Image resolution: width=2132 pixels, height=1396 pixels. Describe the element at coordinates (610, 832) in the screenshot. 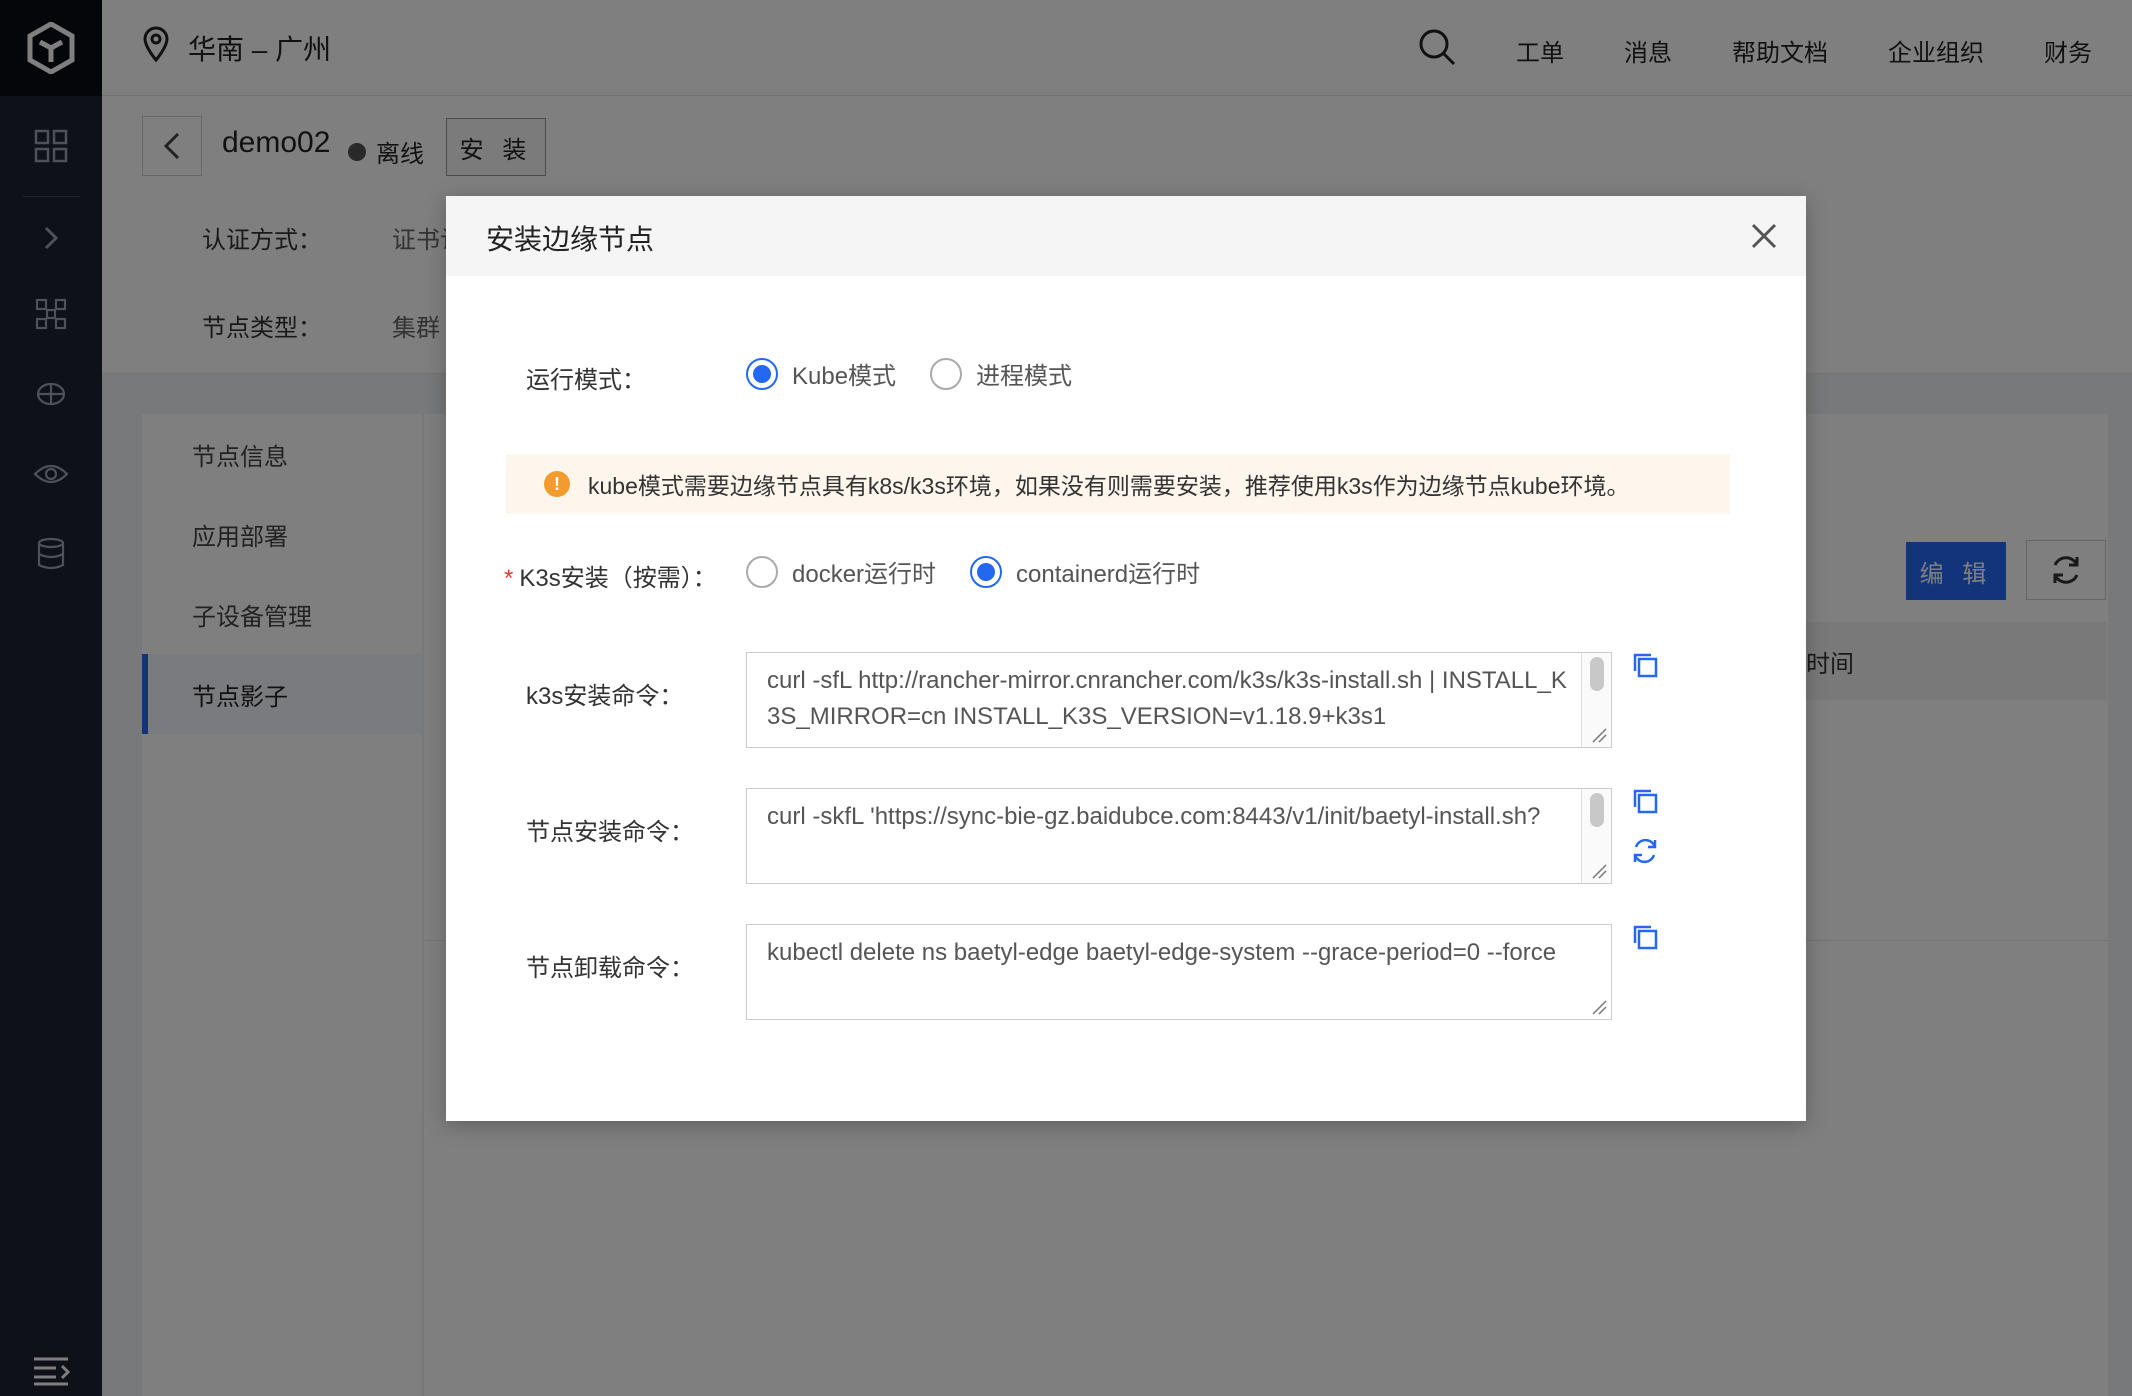

I see `node-install-cmd-label: 节点安装命令：` at that location.